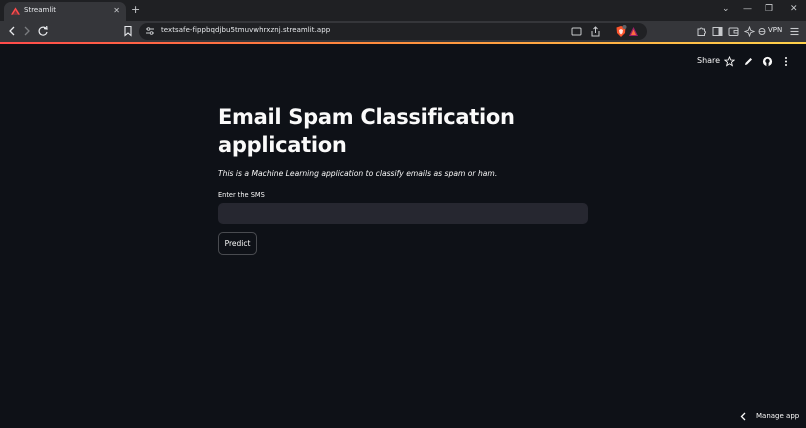  I want to click on leo-ai-icon, so click(749, 31).